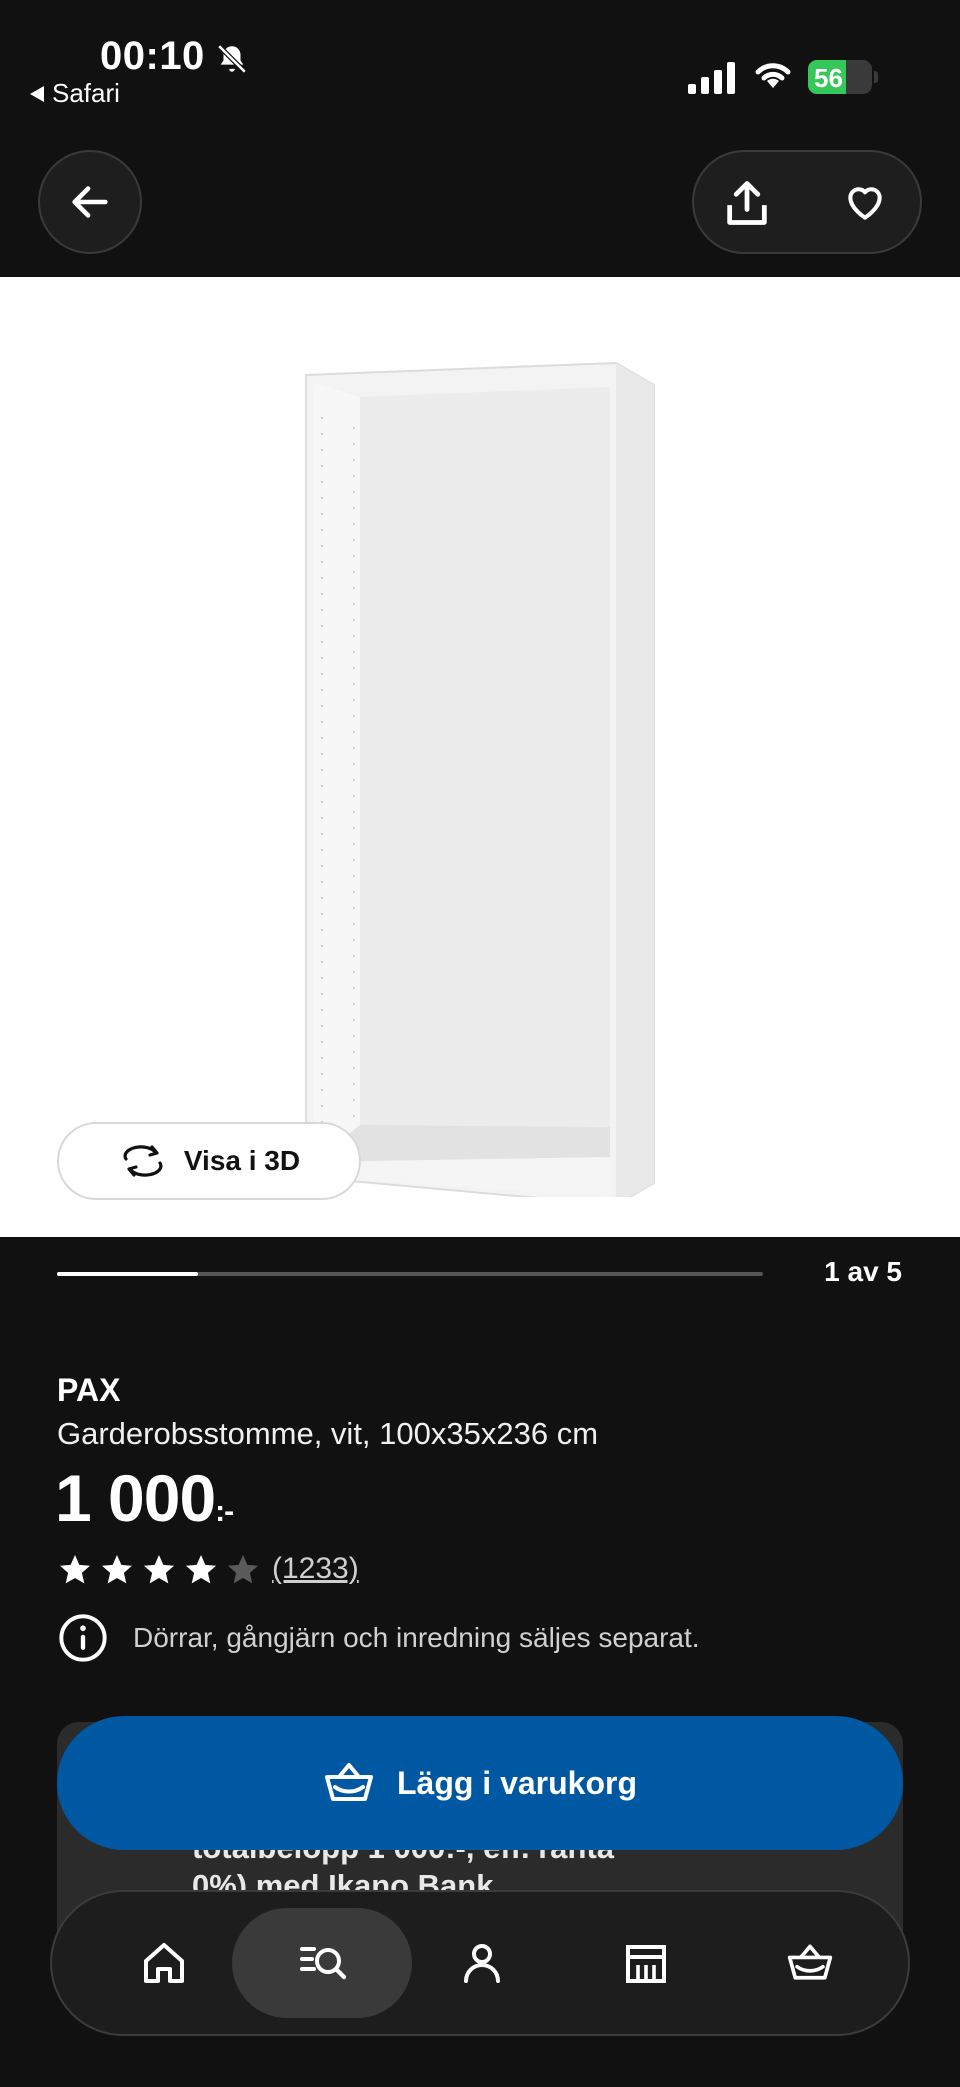 The image size is (960, 2087). I want to click on view-in-3d-button: Visa i 3D, so click(209, 1161).